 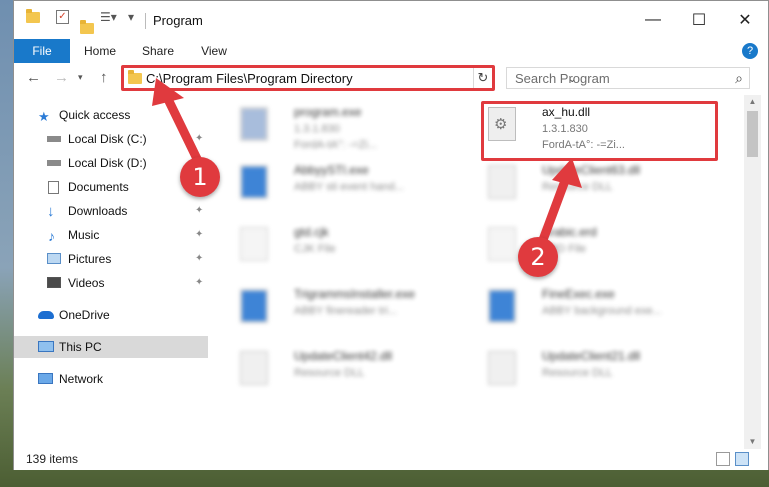 I want to click on step-2-badge: 2, so click(x=538, y=257).